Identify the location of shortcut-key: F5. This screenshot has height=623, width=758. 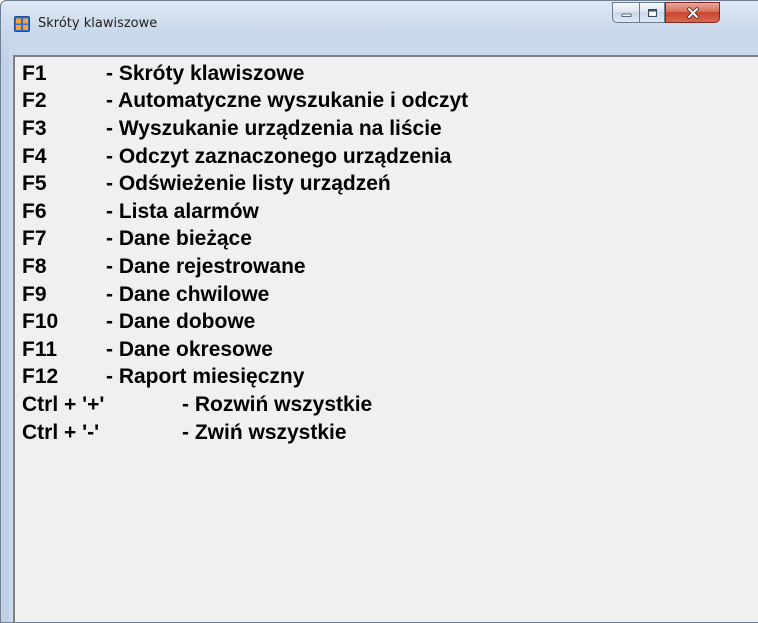
(34, 184).